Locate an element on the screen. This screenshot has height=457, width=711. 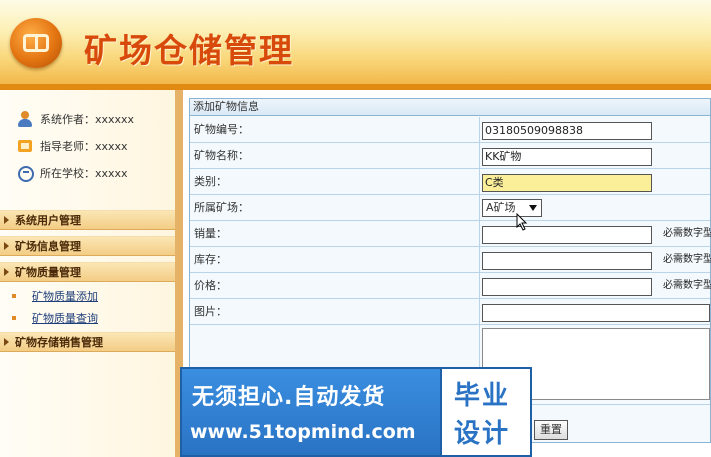
menu-label: 矿物存储销售管理 is located at coordinates (59, 342).